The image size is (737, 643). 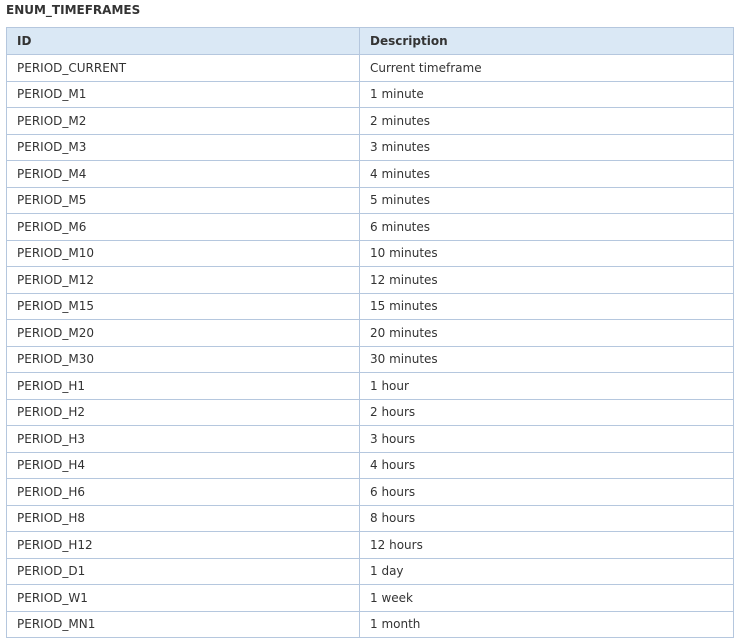 What do you see at coordinates (546, 359) in the screenshot?
I see `cell-description: 30 minutes` at bounding box center [546, 359].